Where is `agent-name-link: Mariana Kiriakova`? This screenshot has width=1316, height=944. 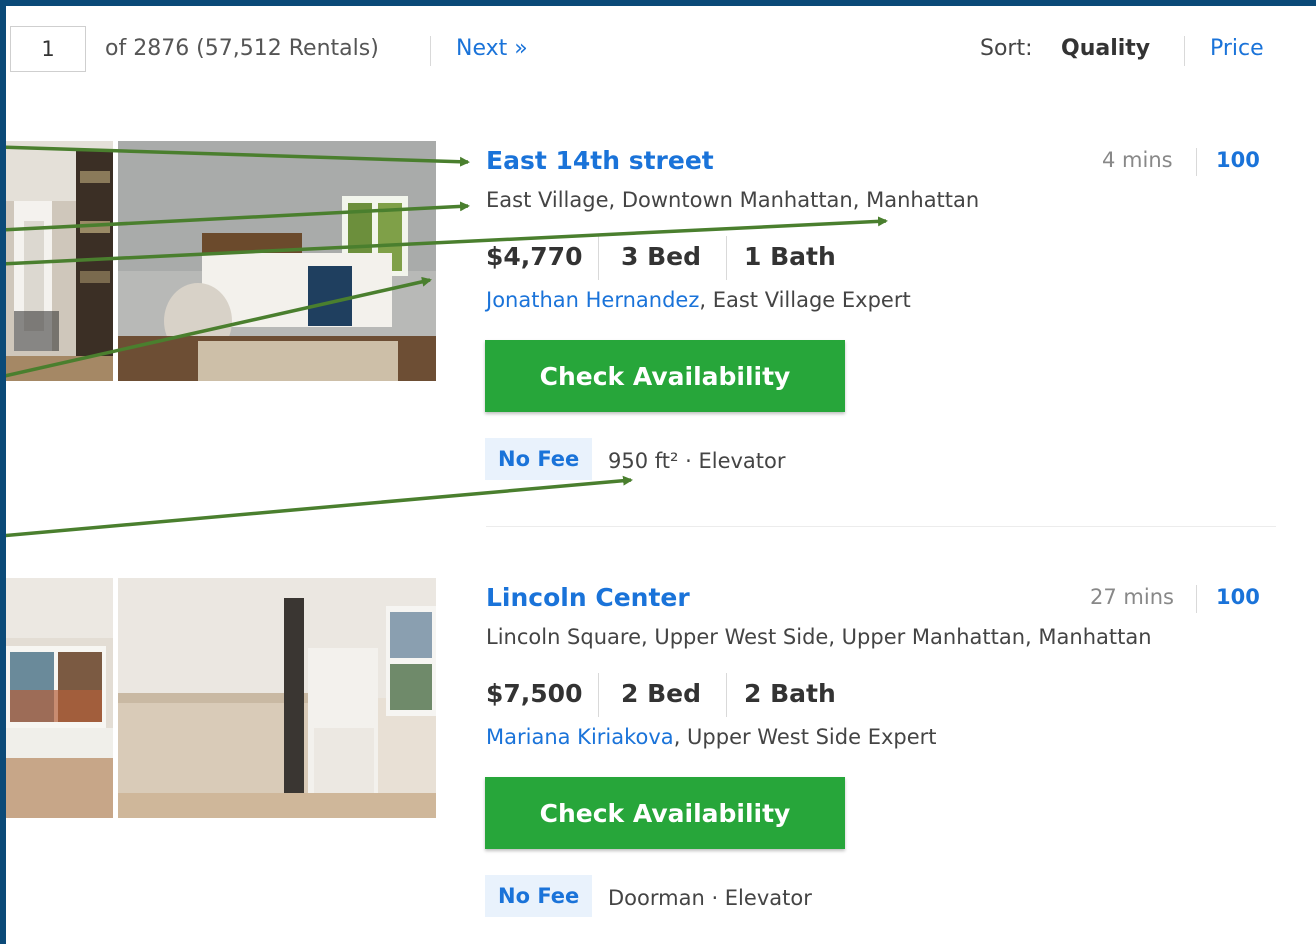
agent-name-link: Mariana Kiriakova is located at coordinates (580, 737).